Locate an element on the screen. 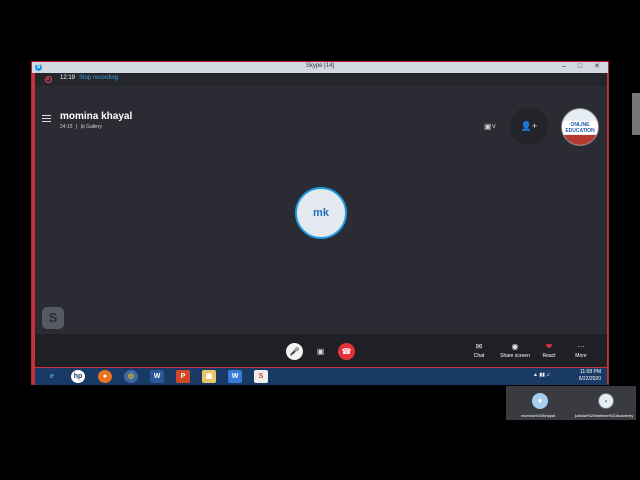 This screenshot has width=640, height=480. background-window-edge is located at coordinates (636, 114).